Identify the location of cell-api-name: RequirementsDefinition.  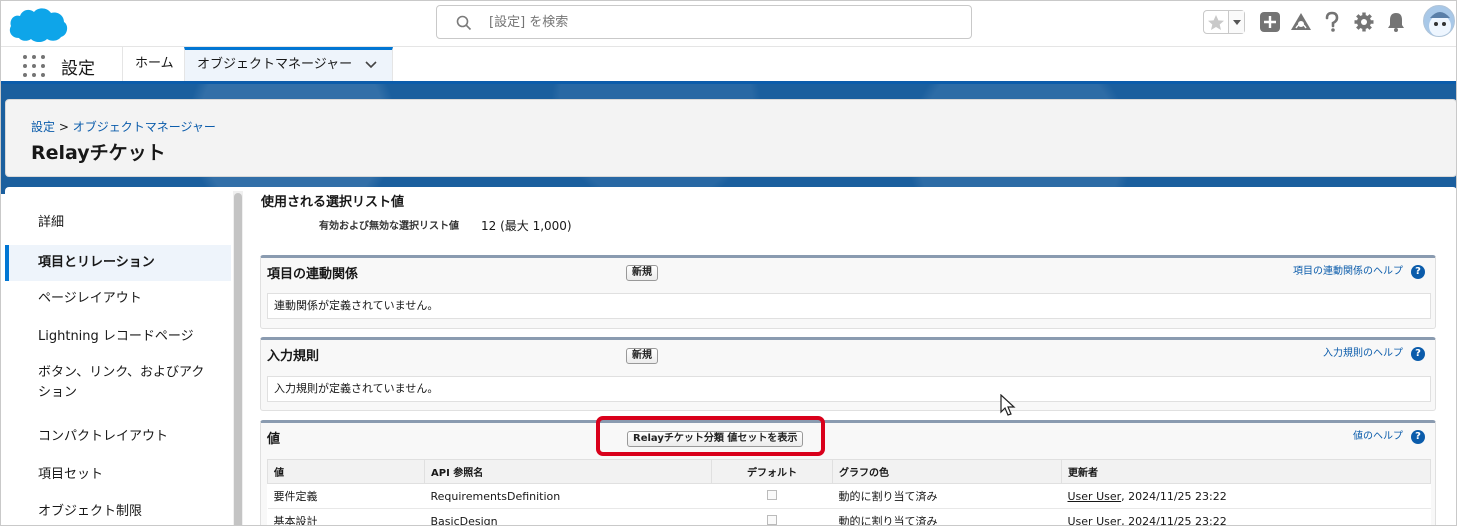
(568, 496).